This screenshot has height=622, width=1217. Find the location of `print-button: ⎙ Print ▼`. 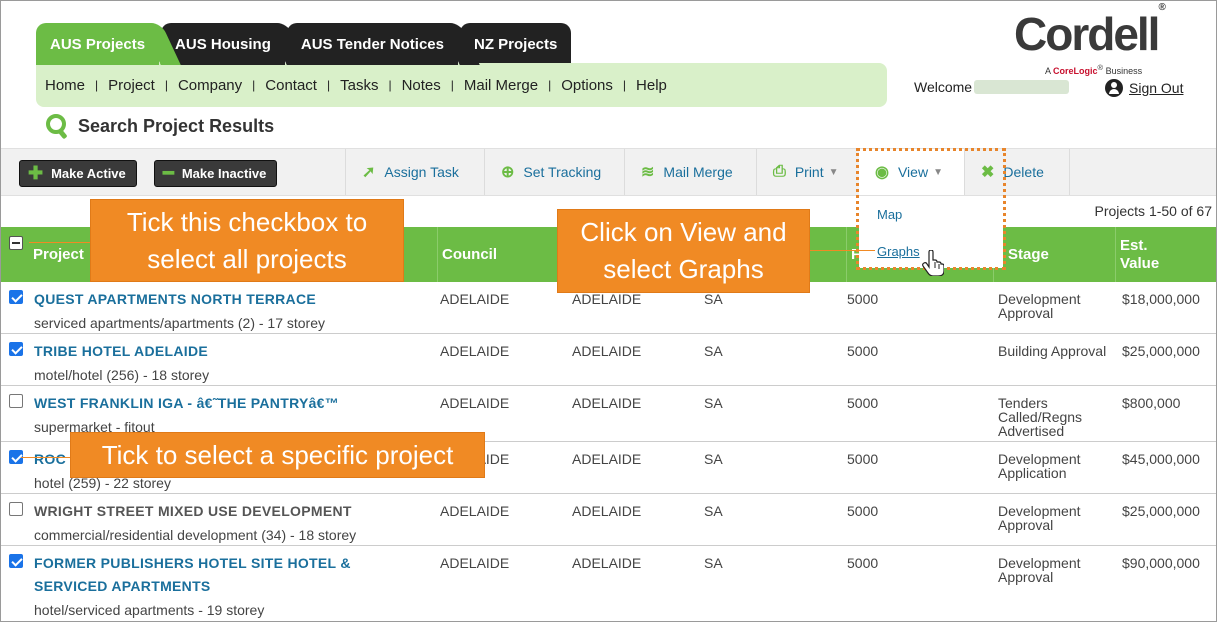

print-button: ⎙ Print ▼ is located at coordinates (806, 172).